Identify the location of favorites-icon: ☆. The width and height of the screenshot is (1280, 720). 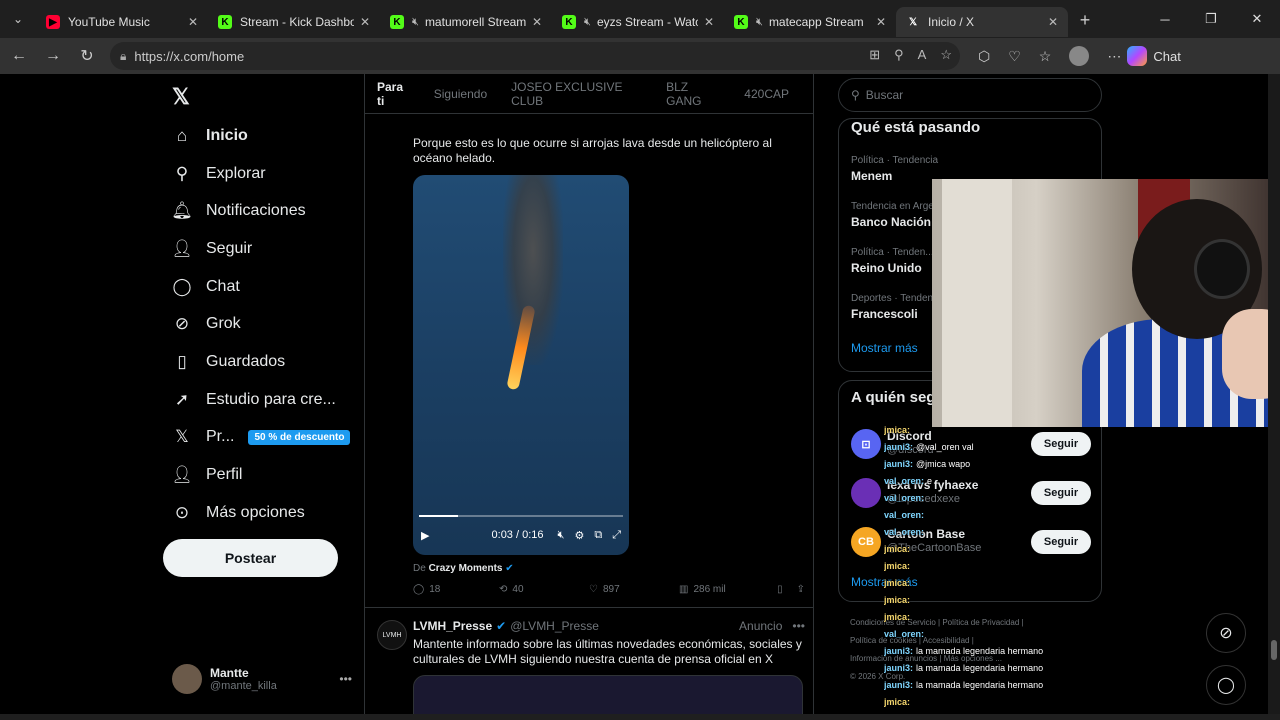
(1045, 56).